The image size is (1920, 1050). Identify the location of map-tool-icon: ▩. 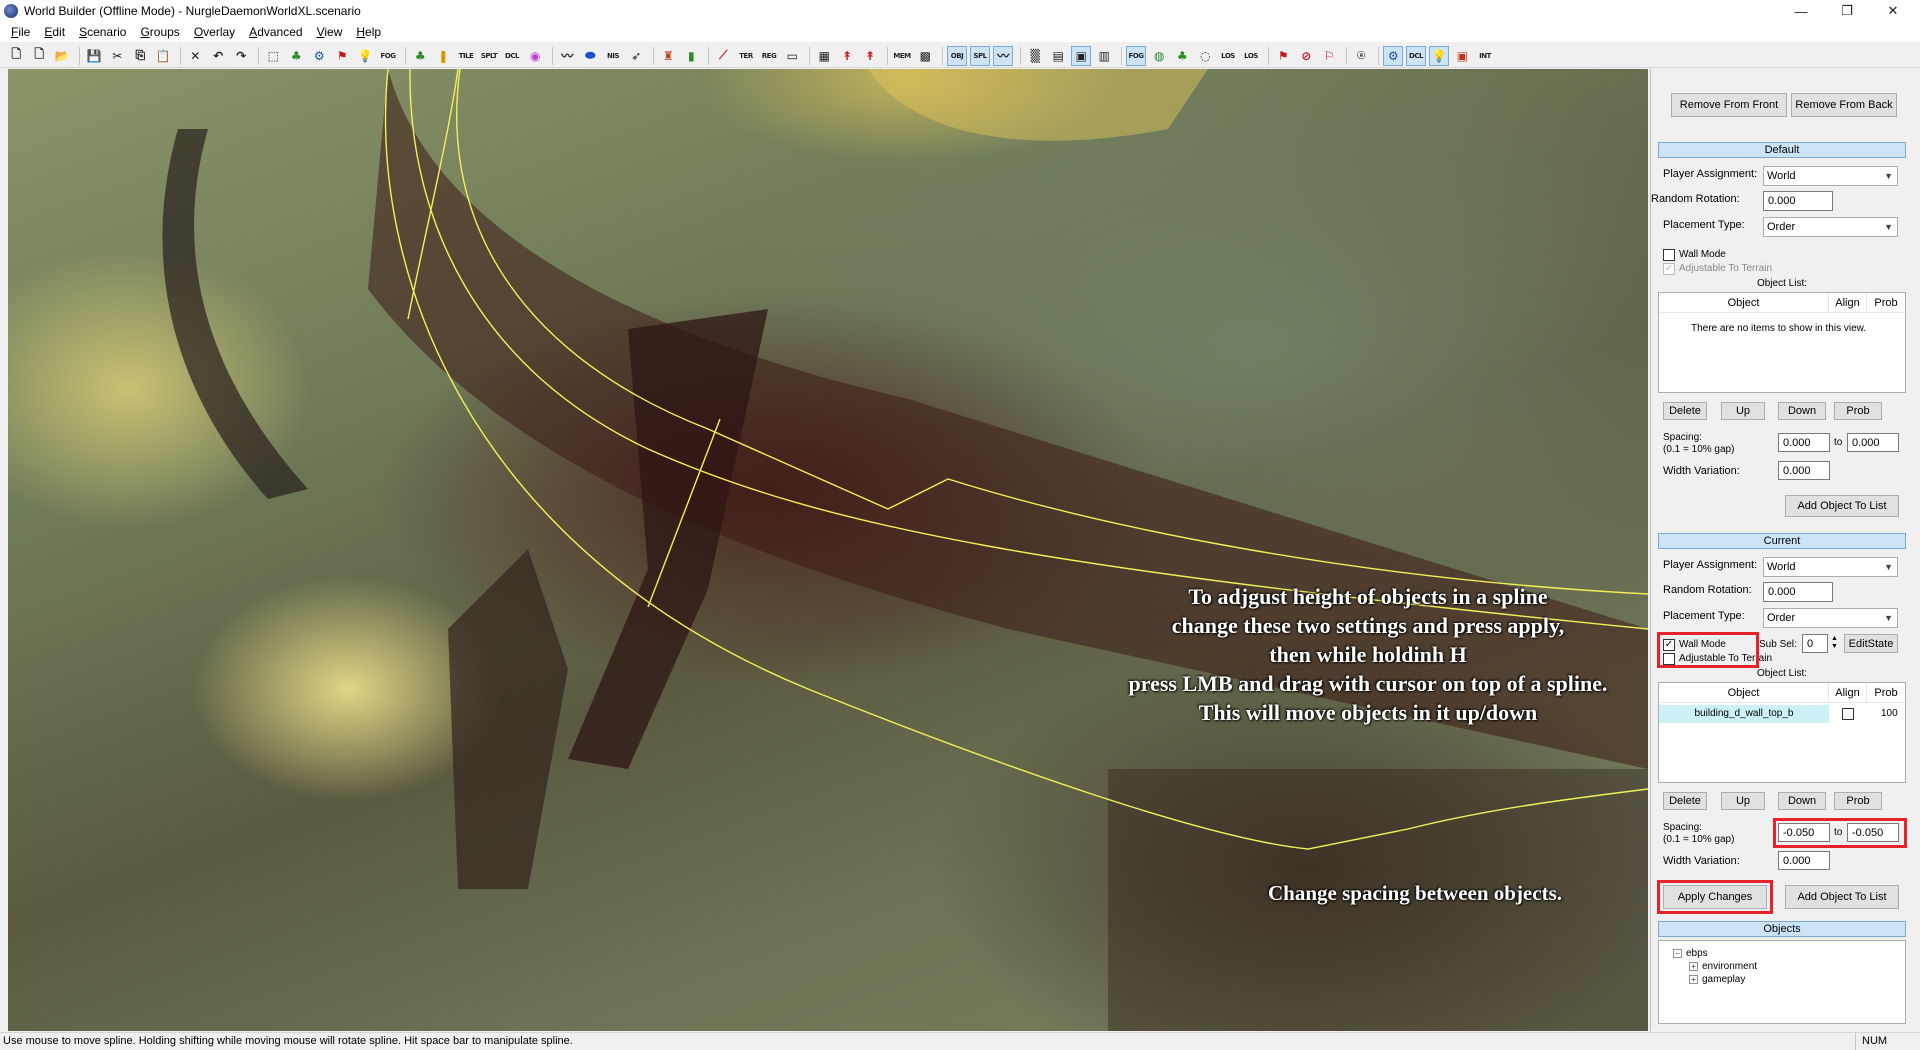
(925, 56).